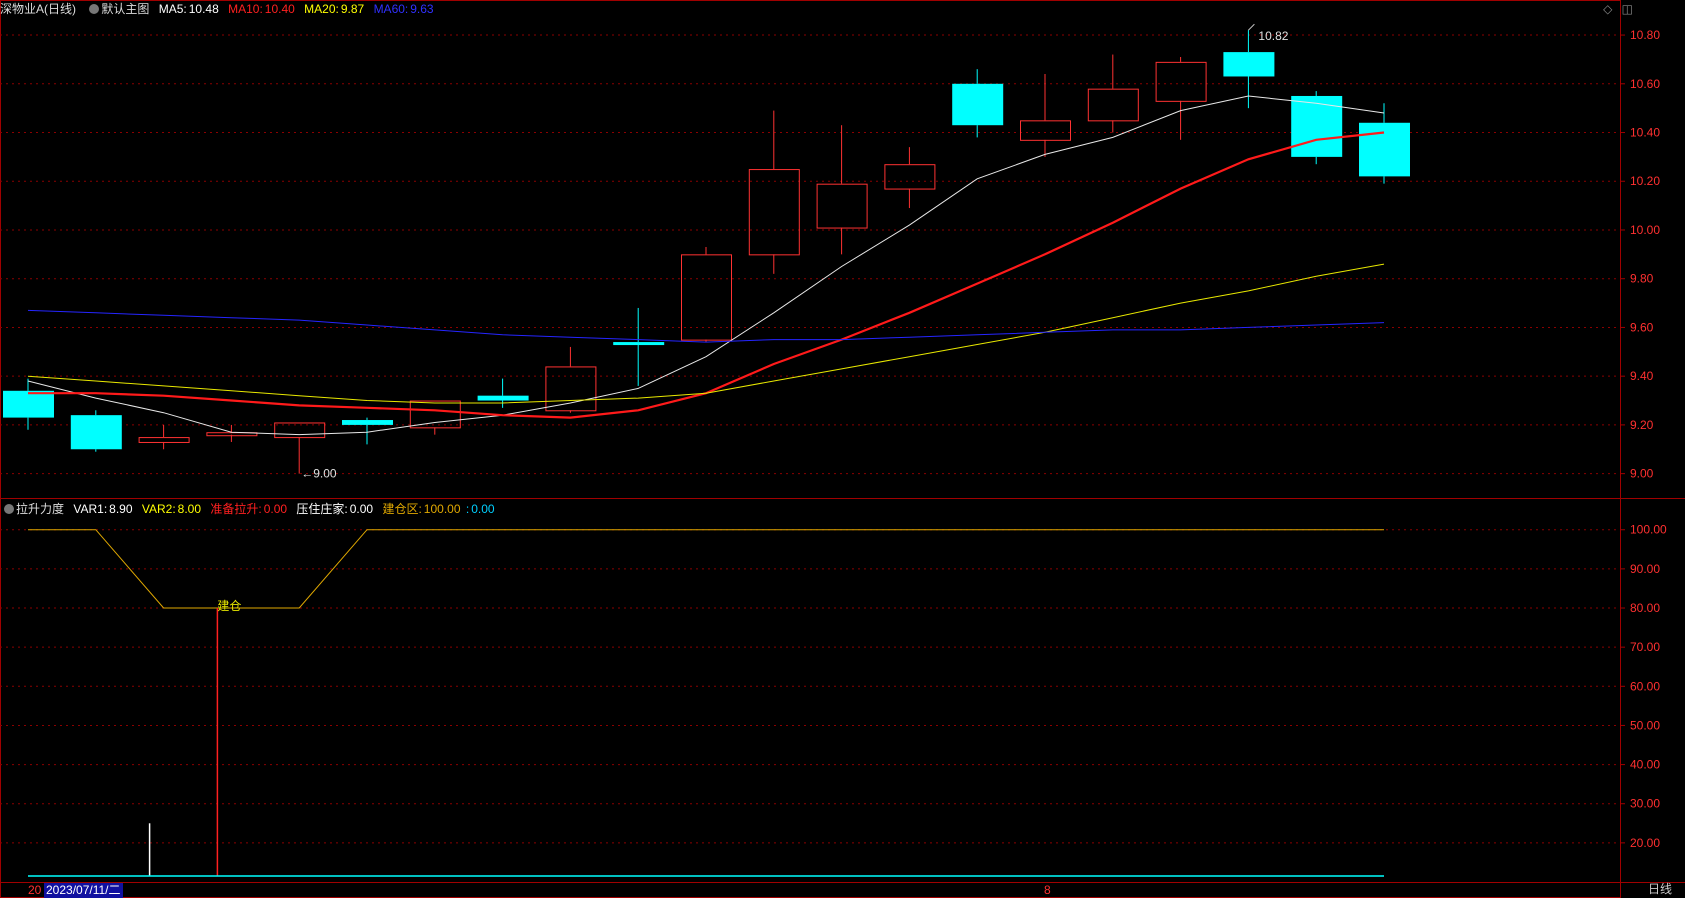 The image size is (1685, 898). Describe the element at coordinates (35, 890) in the screenshot. I see `date-prefix: 20` at that location.